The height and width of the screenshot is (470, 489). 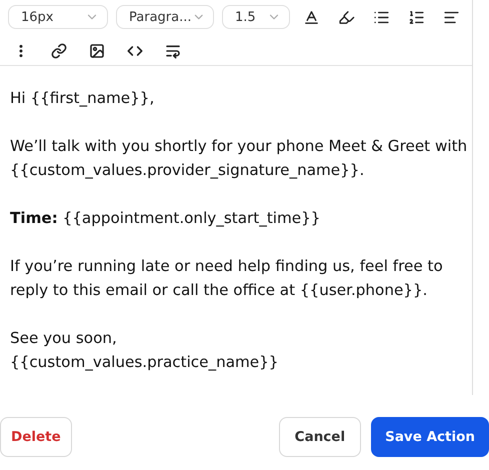 What do you see at coordinates (219, 290) in the screenshot?
I see `body-text: reply to this email or call the office at {{user.phone}}.` at bounding box center [219, 290].